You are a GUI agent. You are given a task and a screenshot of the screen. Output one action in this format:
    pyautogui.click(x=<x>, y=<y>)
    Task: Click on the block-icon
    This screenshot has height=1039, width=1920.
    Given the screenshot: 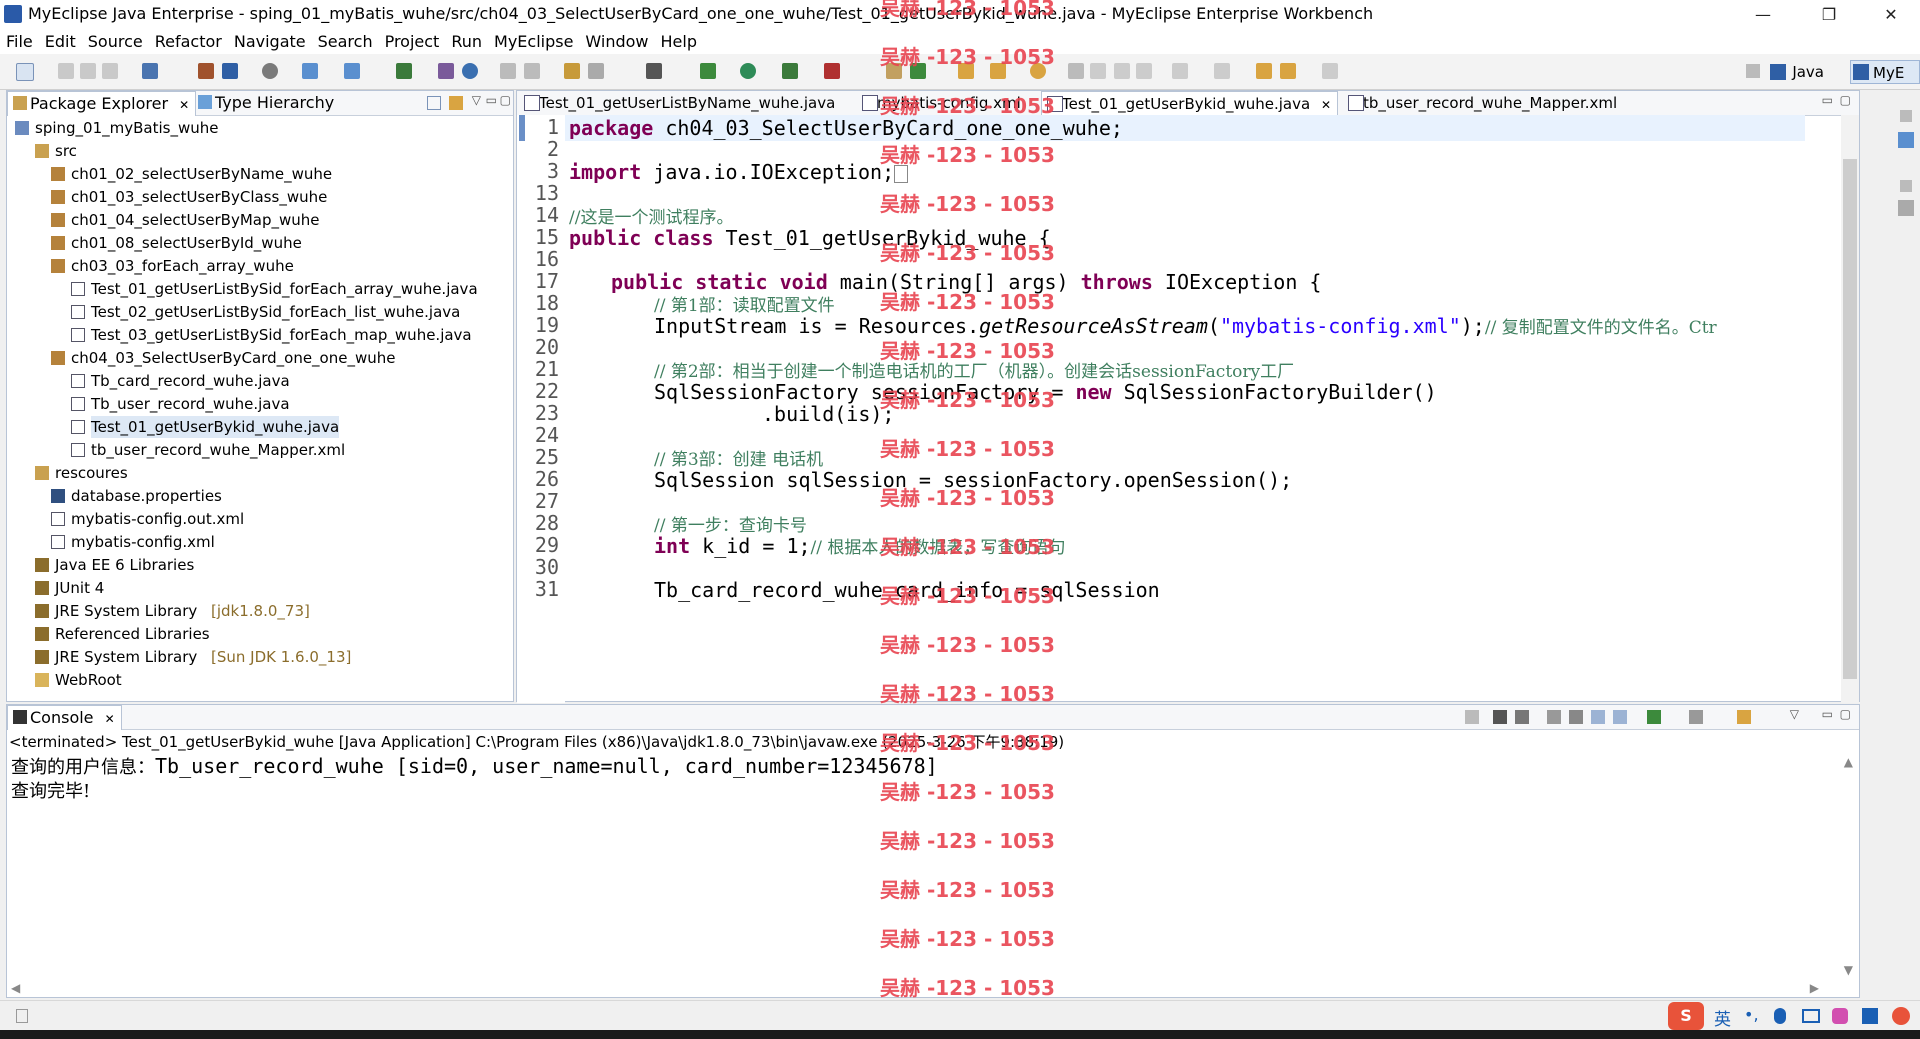 What is the action you would take?
    pyautogui.click(x=1122, y=71)
    